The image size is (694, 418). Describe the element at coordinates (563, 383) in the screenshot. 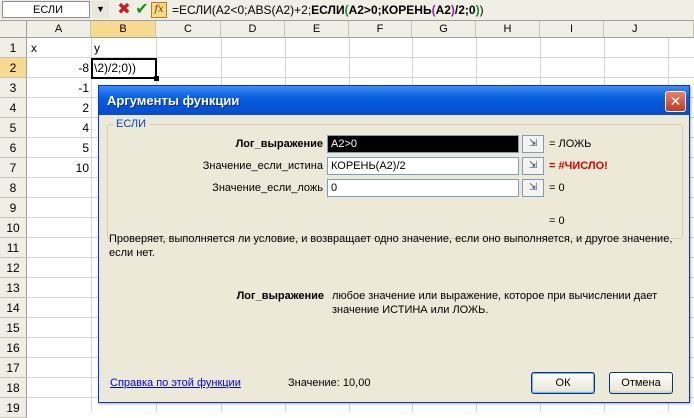

I see `ok-button: ОК` at that location.